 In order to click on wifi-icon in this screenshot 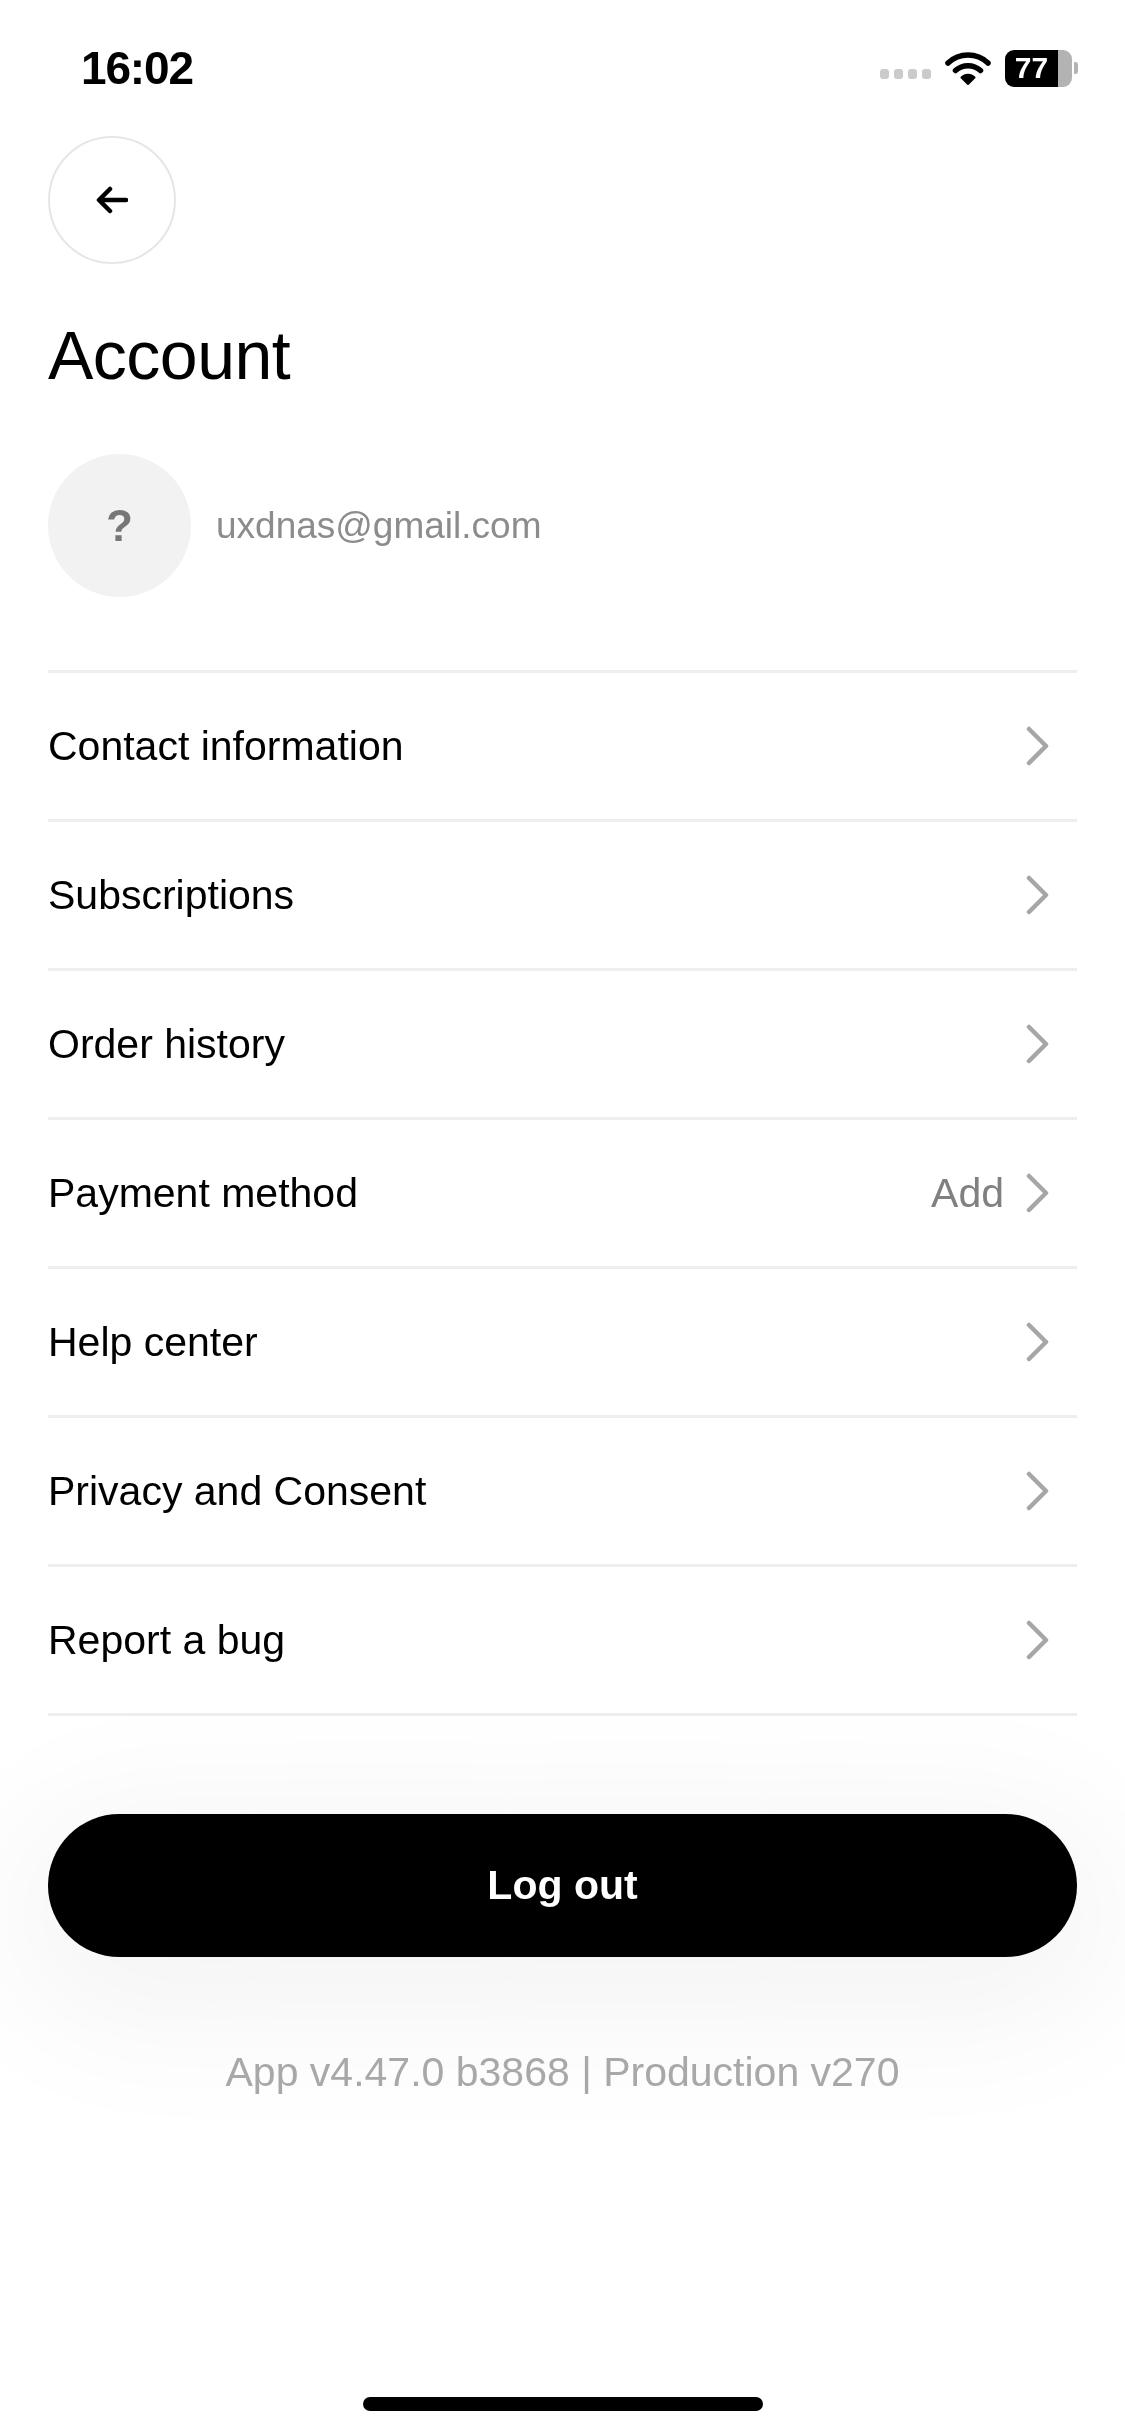, I will do `click(968, 68)`.